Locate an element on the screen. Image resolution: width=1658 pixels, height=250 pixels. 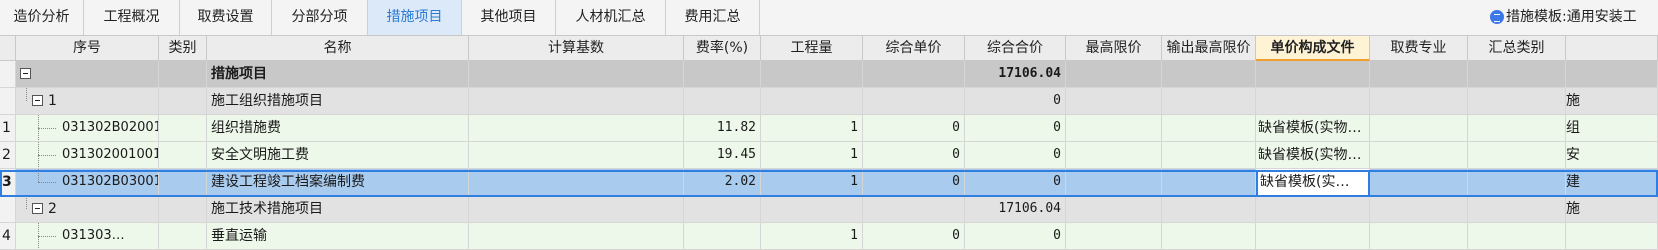
cell-seq: 031302B03001 is located at coordinates (87, 182).